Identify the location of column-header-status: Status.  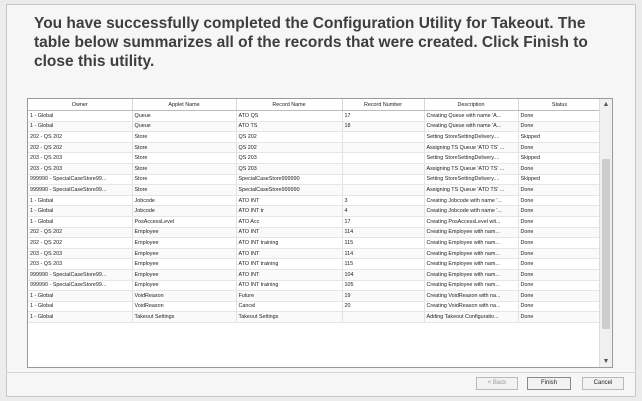
(560, 105).